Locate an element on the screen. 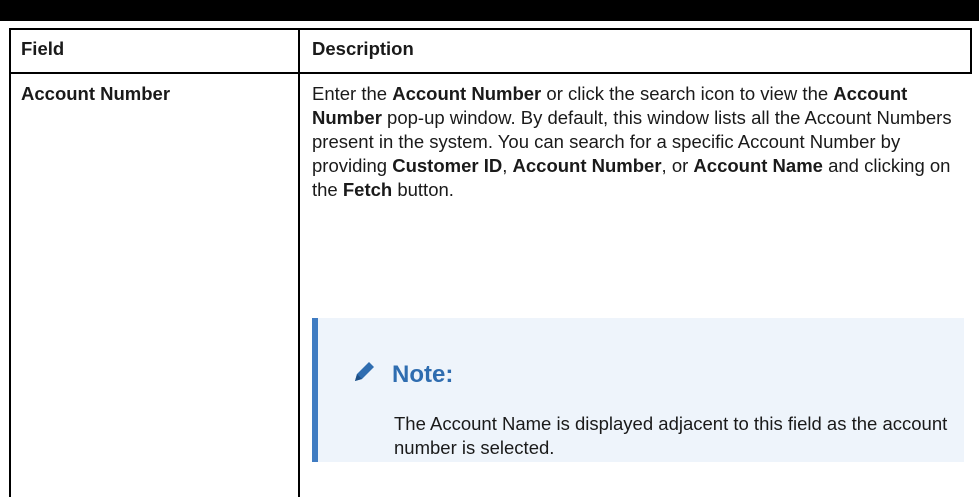 This screenshot has width=979, height=497. description-bold-term: Fetch is located at coordinates (367, 189).